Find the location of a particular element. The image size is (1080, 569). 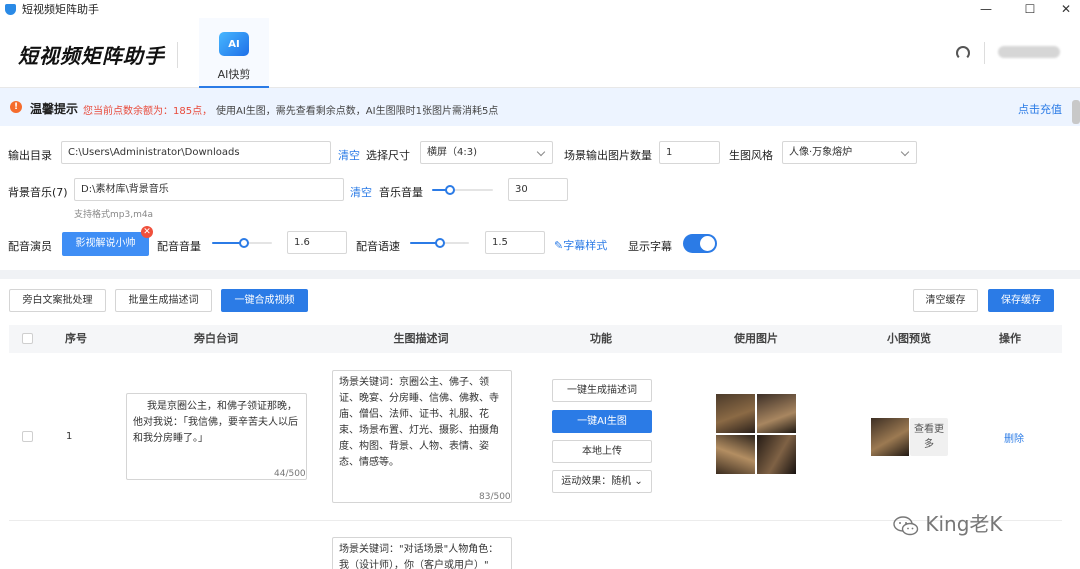

voice-speed-thumb is located at coordinates (439, 243).